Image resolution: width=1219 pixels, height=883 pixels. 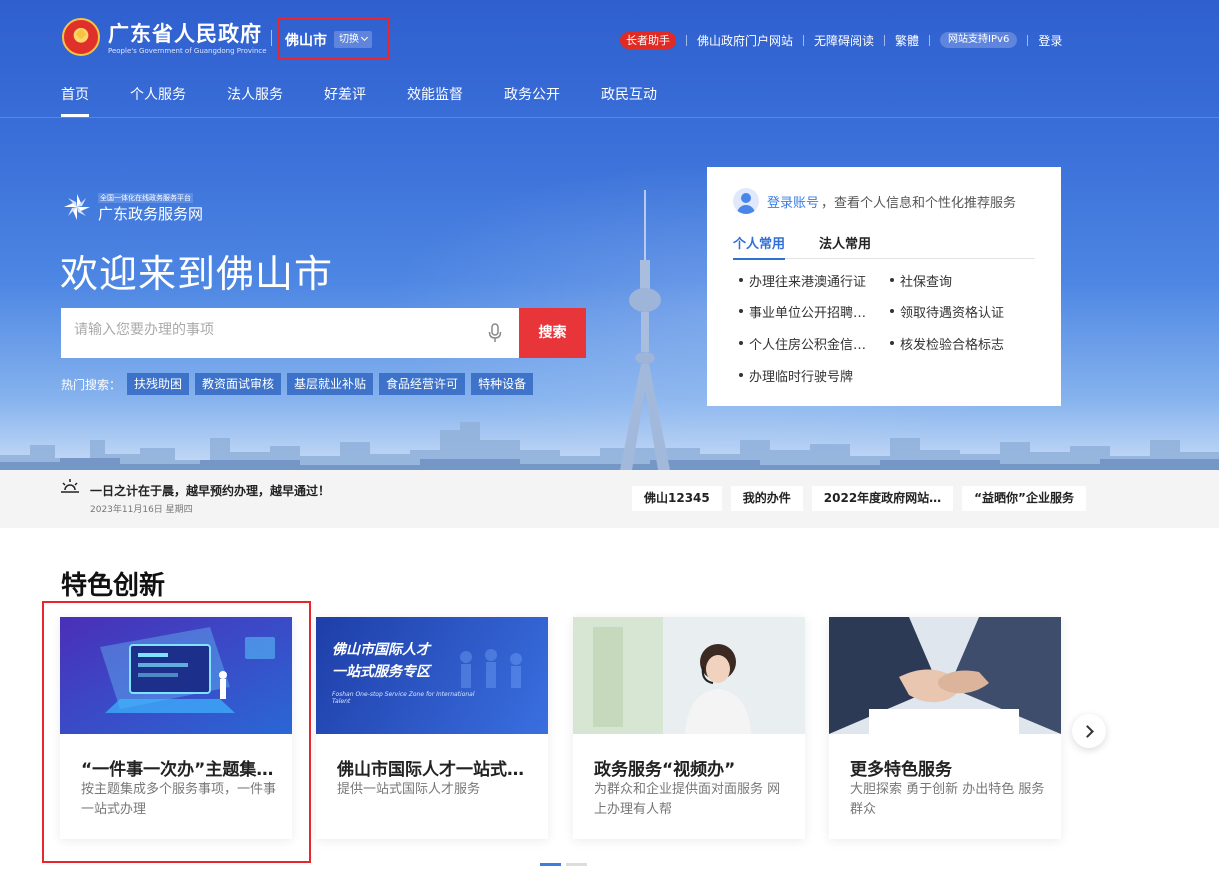 I want to click on nav-interaction: 政民互动, so click(x=629, y=100).